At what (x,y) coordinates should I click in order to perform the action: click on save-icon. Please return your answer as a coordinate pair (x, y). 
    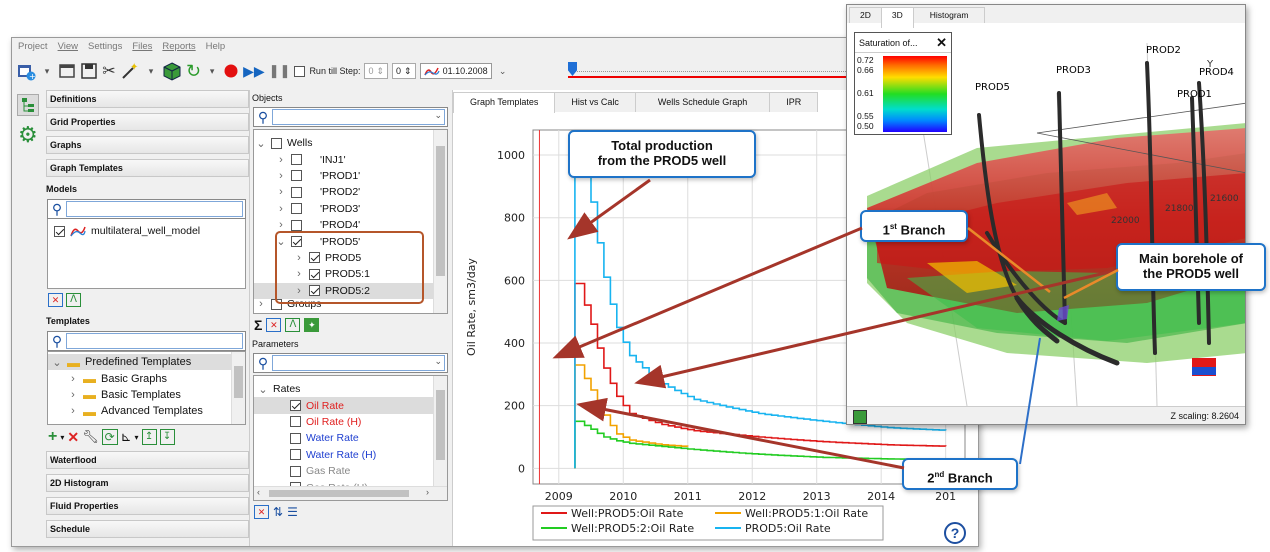
    Looking at the image, I should click on (89, 71).